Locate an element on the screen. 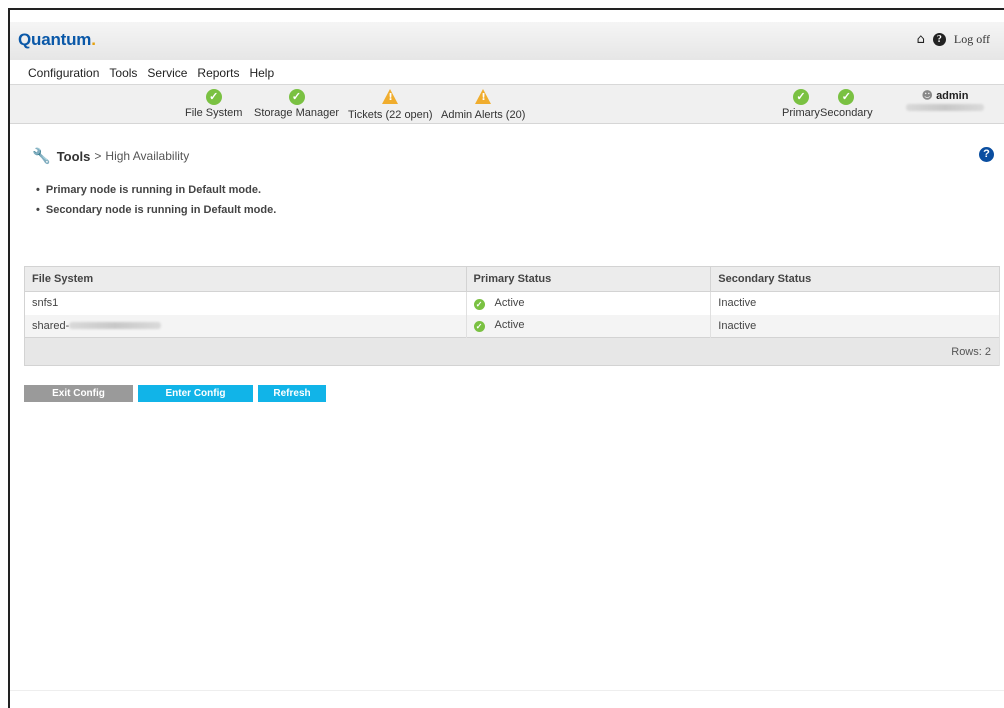  status-storage-manager-label: Storage Manager is located at coordinates (296, 113).